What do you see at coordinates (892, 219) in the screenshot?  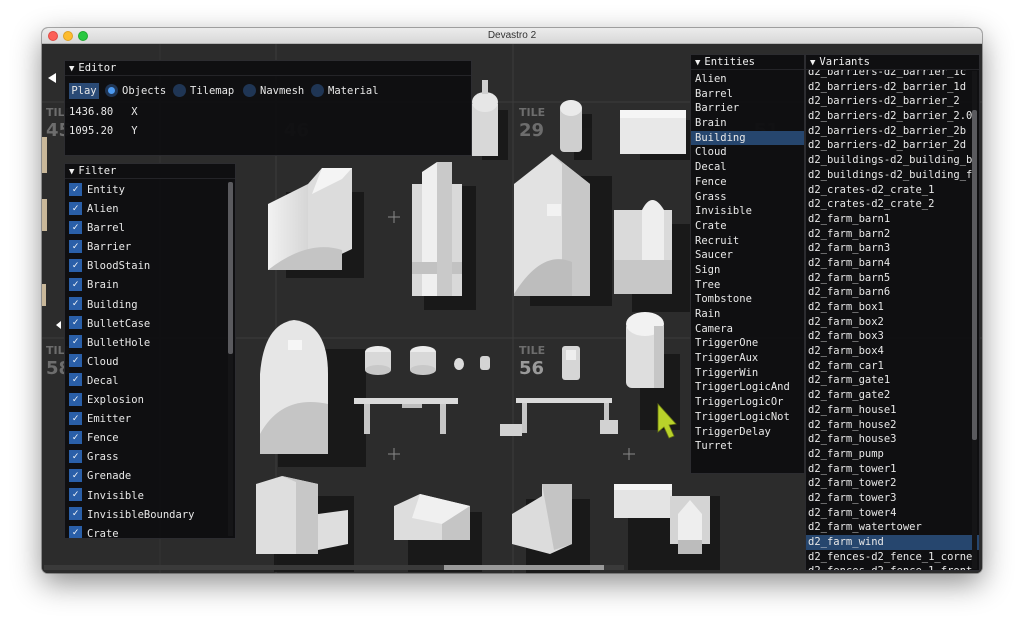 I see `variant-list-item: d2_farm_barn1` at bounding box center [892, 219].